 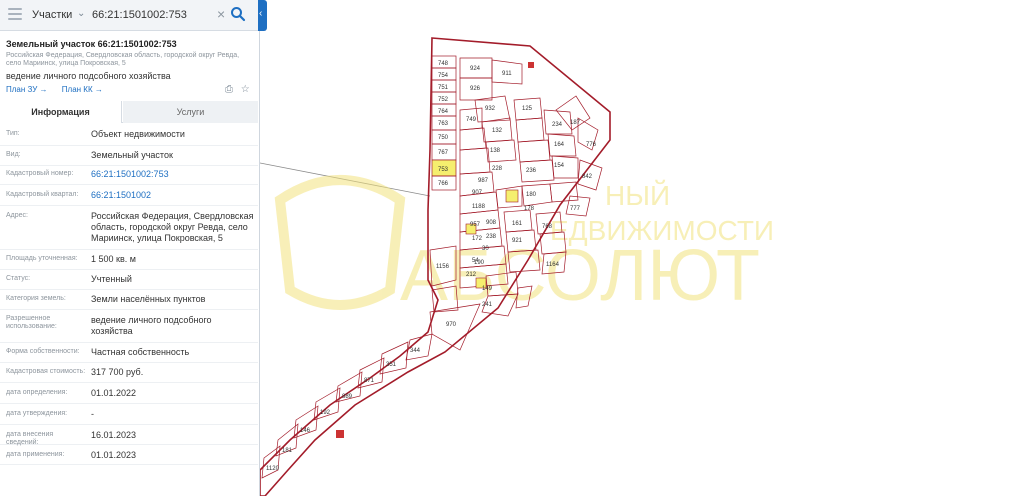 What do you see at coordinates (245, 89) in the screenshot?
I see `star-icon: ☆` at bounding box center [245, 89].